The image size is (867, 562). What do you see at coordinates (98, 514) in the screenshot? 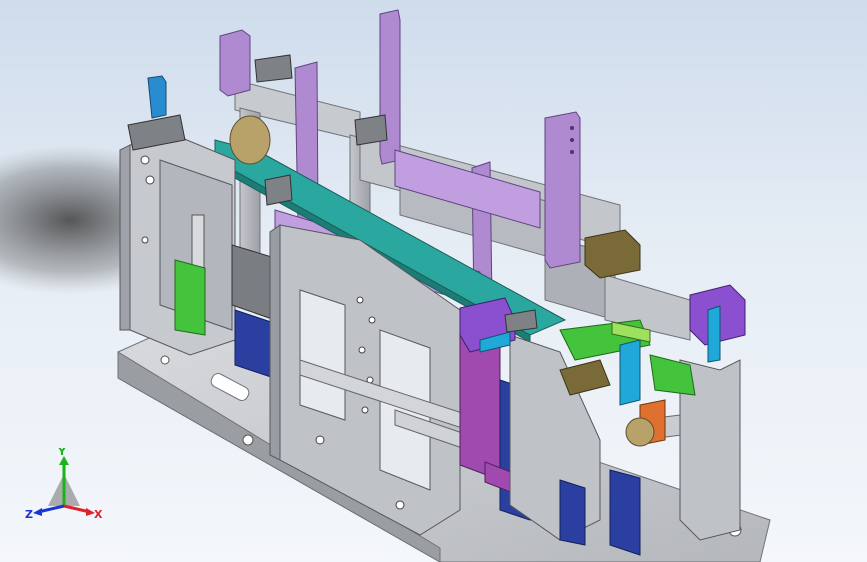
I see `triad-x-label: X` at bounding box center [98, 514].